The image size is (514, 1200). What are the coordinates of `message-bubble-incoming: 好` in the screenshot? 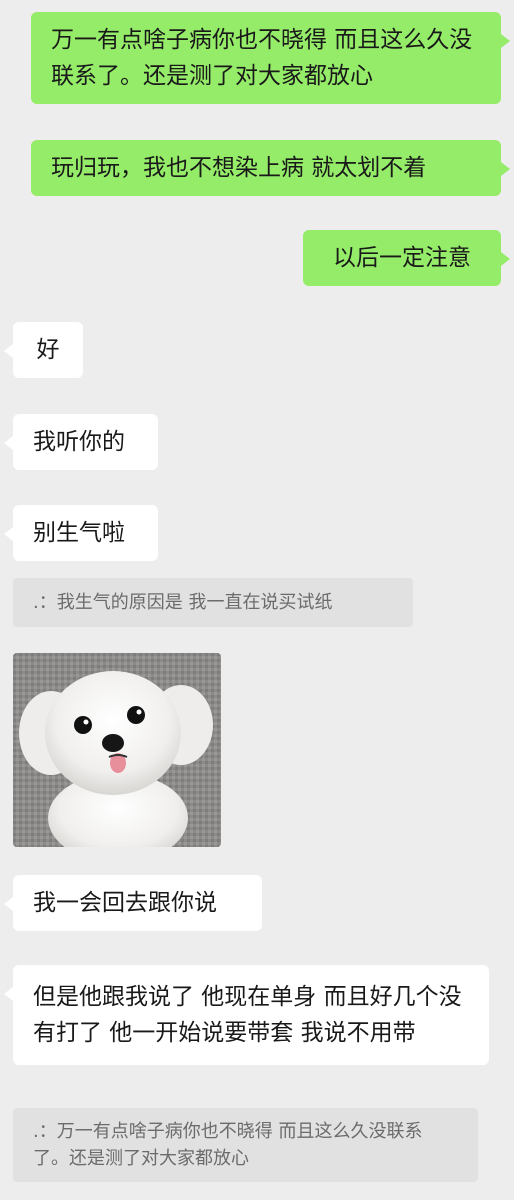 It's located at (43, 350).